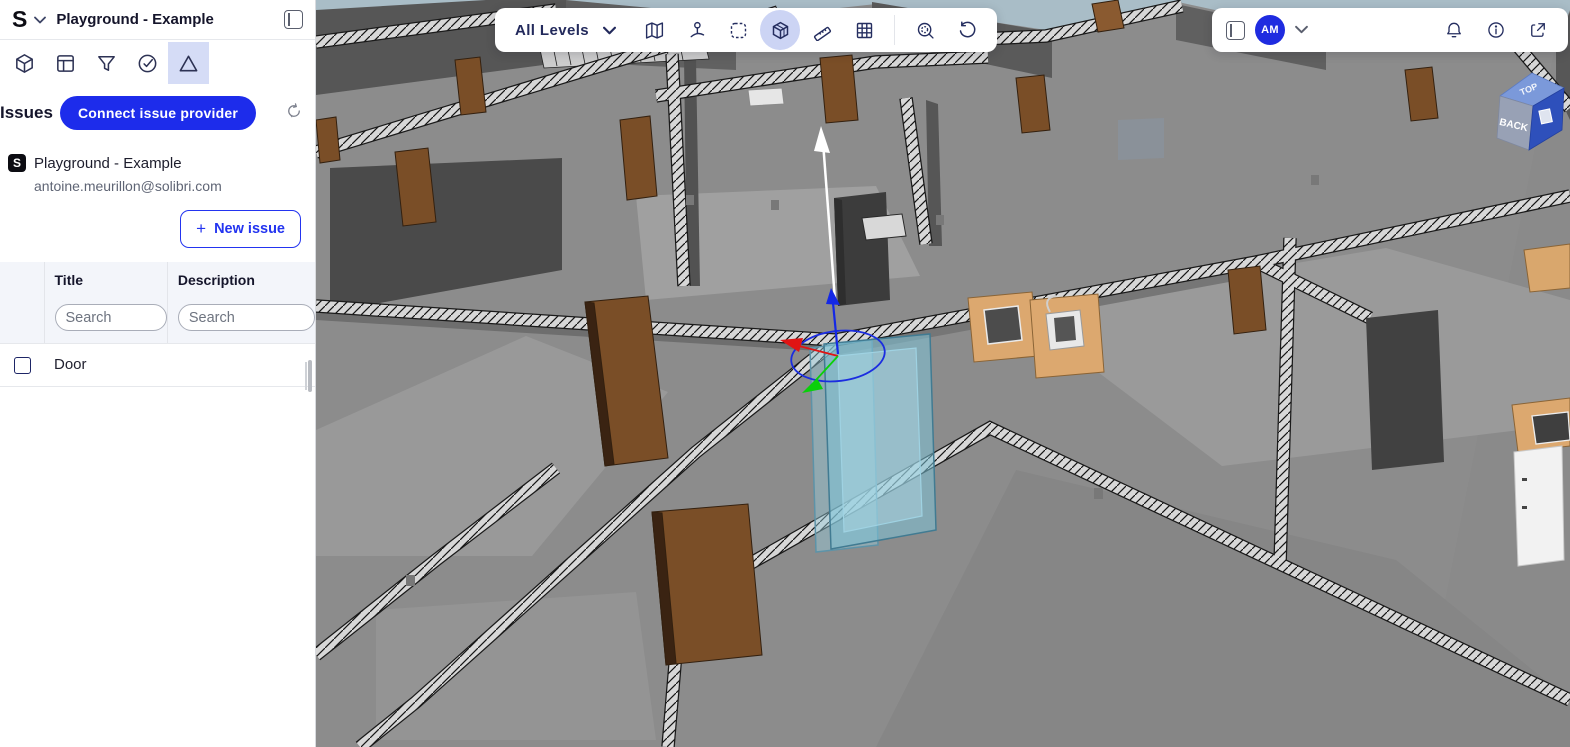 This screenshot has height=747, width=1570. I want to click on issue-description-cell, so click(241, 365).